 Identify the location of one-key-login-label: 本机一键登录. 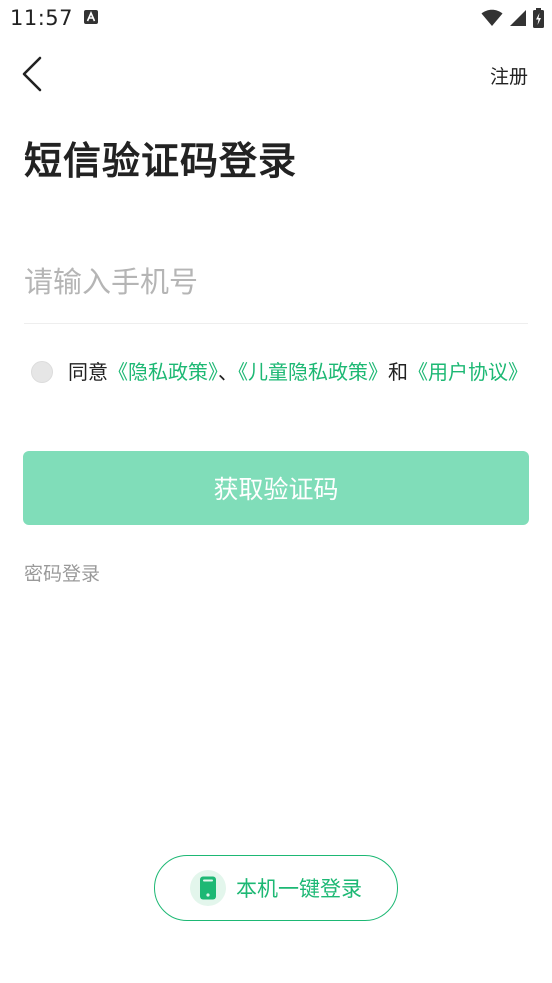
(299, 889).